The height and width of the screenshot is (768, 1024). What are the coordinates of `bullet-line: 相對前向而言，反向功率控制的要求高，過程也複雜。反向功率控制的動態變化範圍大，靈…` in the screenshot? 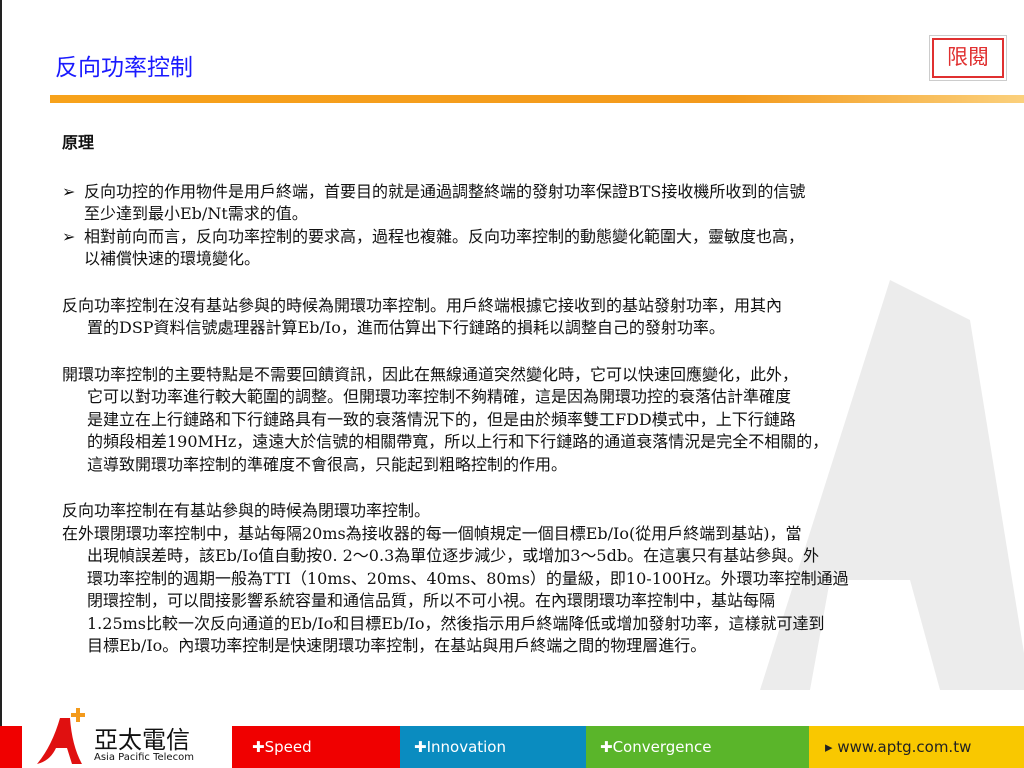 It's located at (444, 236).